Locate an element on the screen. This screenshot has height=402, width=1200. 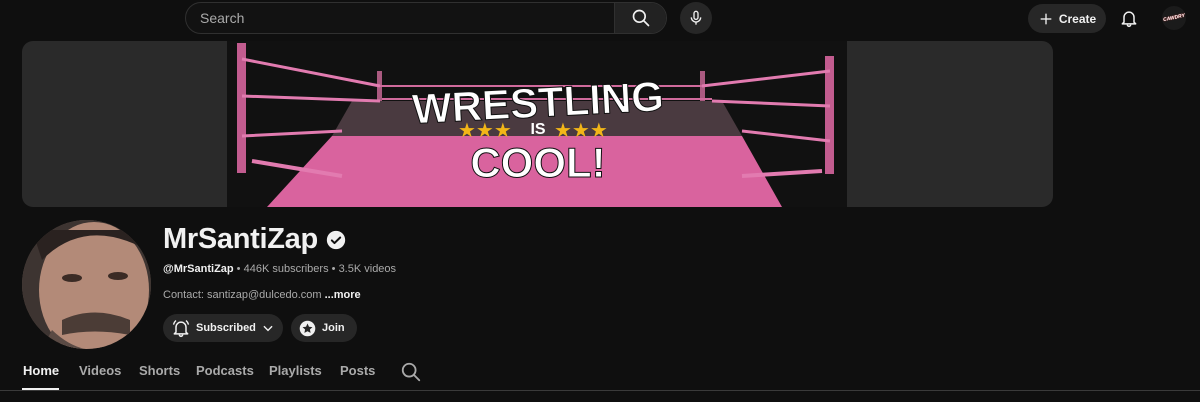
plus-icon is located at coordinates (1046, 18).